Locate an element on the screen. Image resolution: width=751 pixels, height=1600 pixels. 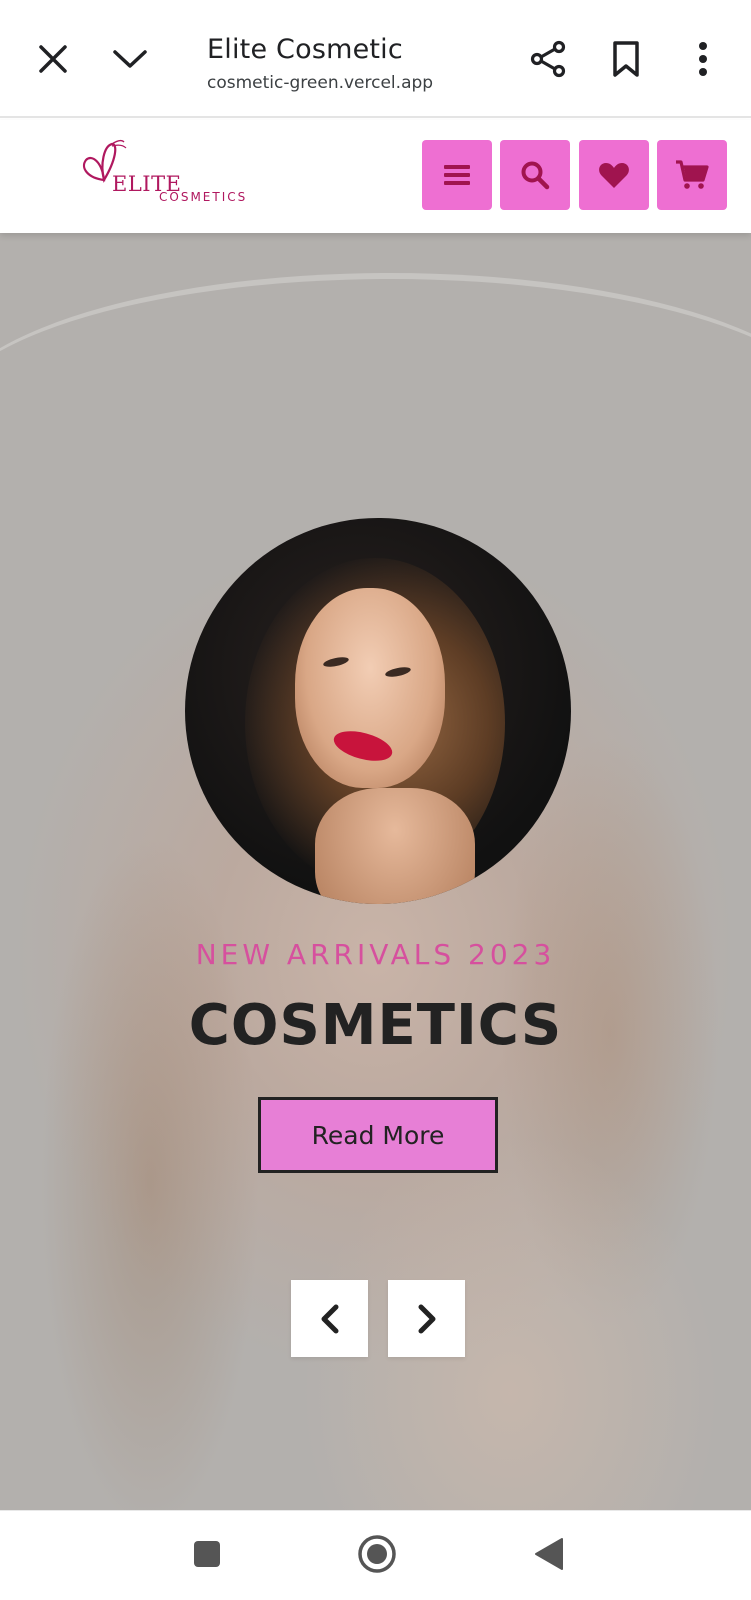
site-header: ELITE COSMETICS is located at coordinates (375, 176).